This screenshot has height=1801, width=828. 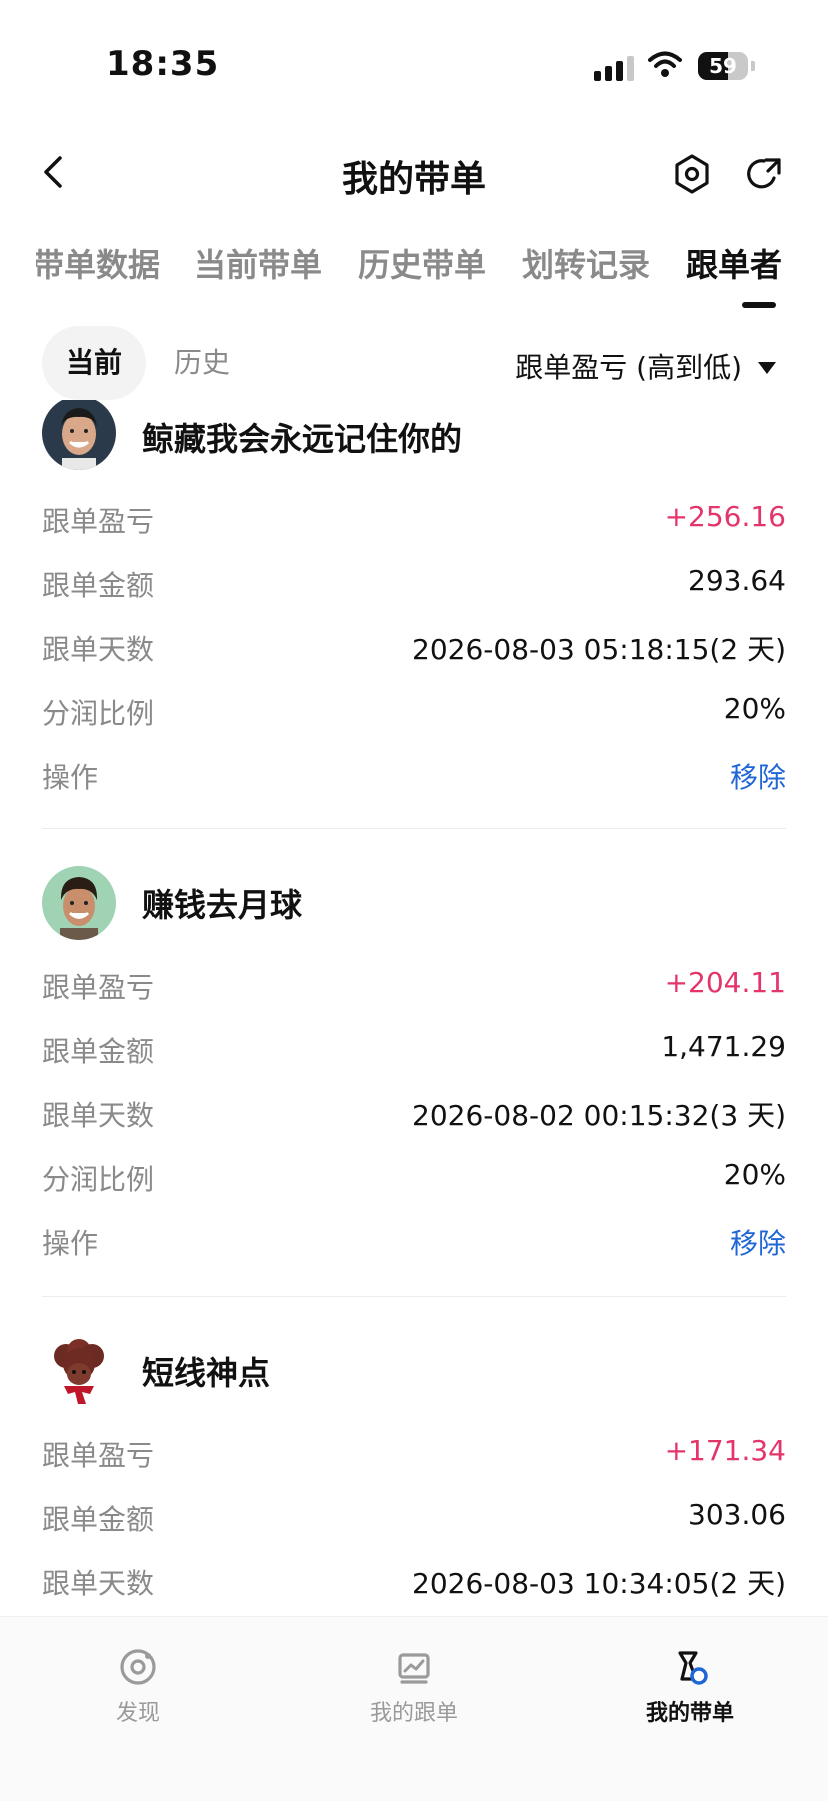 What do you see at coordinates (759, 305) in the screenshot?
I see `active-tab-indicator` at bounding box center [759, 305].